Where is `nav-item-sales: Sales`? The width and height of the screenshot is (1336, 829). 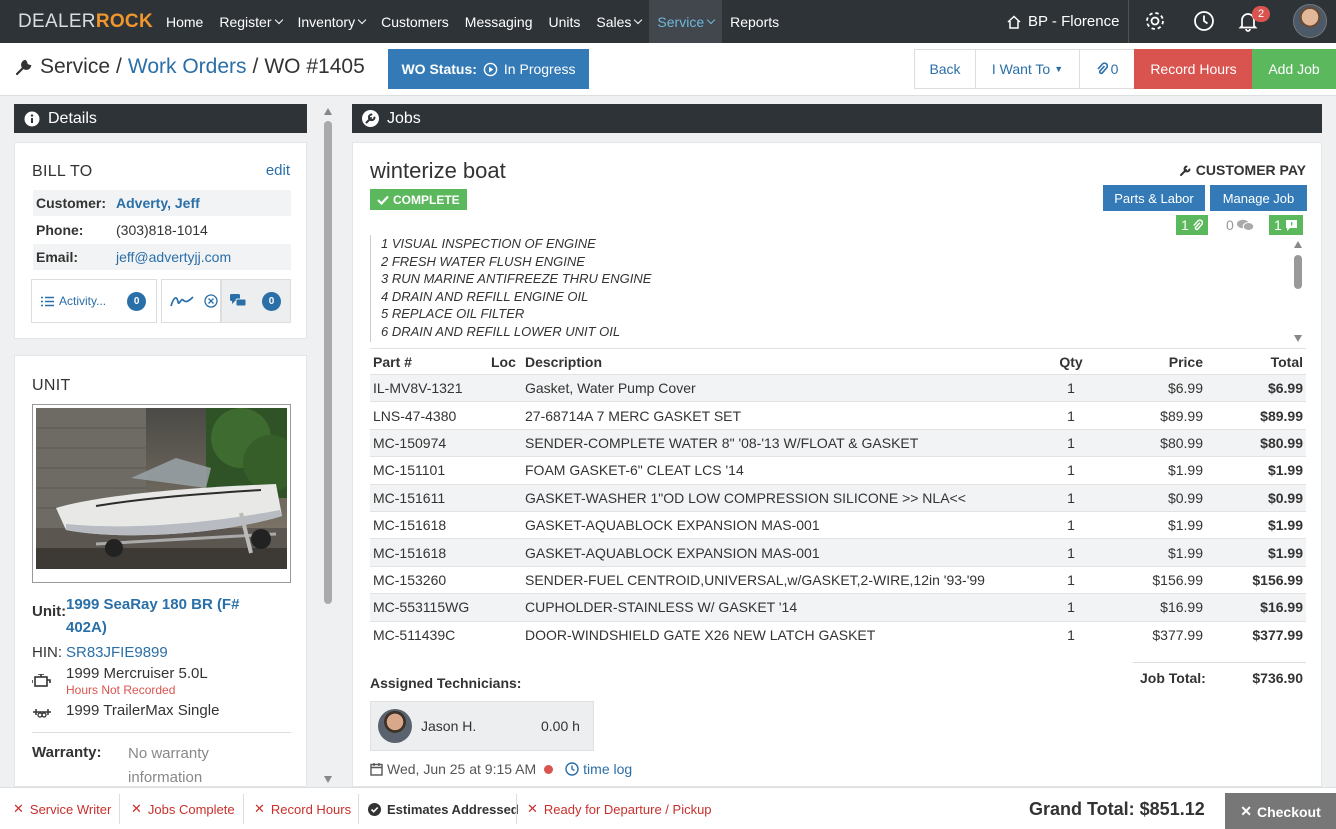 nav-item-sales: Sales is located at coordinates (618, 21).